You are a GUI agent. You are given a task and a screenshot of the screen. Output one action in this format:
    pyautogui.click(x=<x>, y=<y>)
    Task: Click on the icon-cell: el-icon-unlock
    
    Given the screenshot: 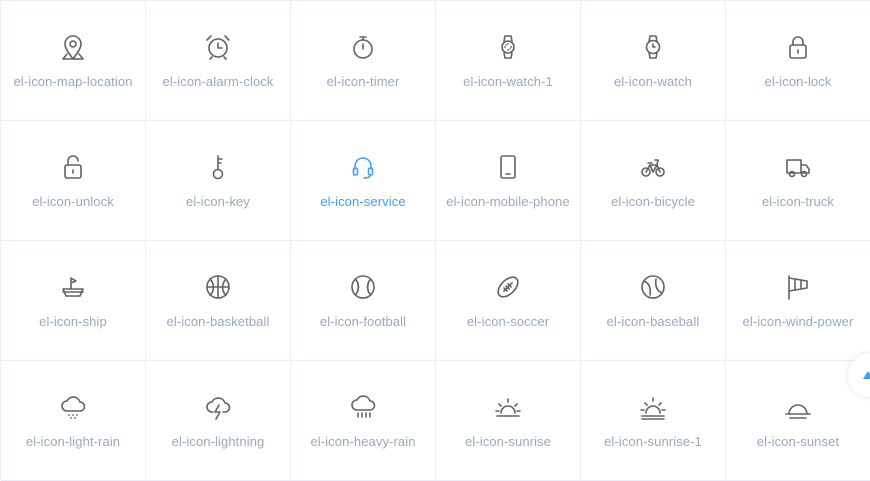 What is the action you would take?
    pyautogui.click(x=73, y=181)
    